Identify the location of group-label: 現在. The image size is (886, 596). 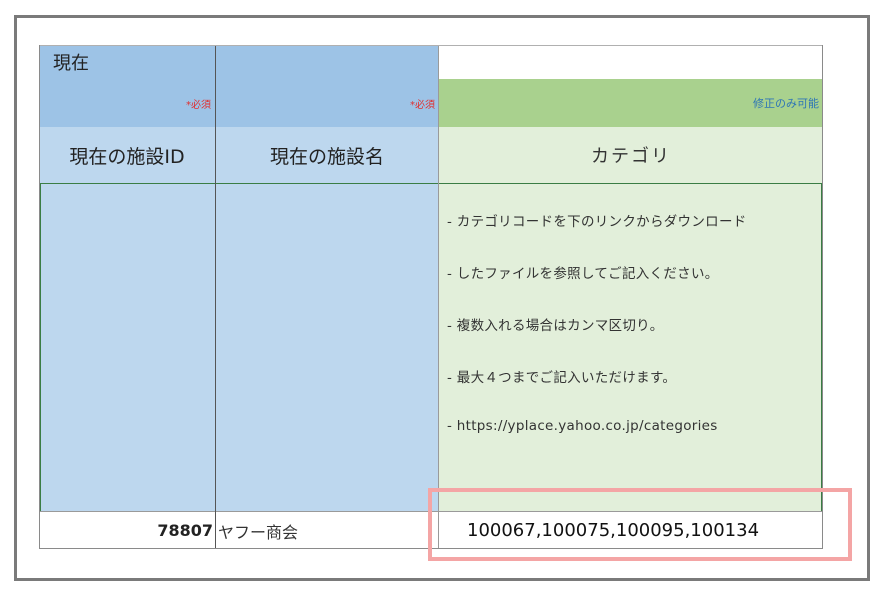
(71, 63).